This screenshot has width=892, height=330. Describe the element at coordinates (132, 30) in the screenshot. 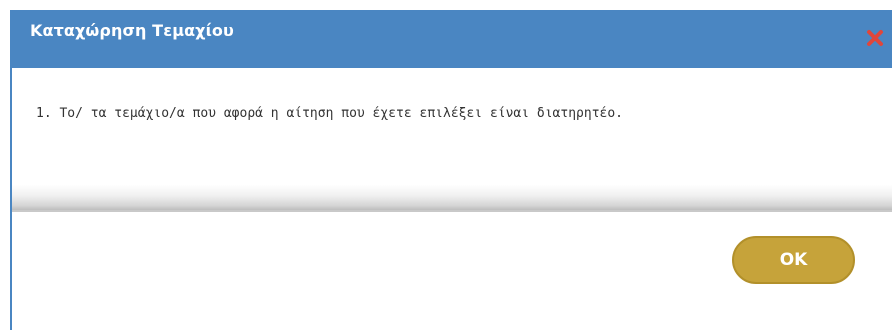

I see `dialog-title: Καταχώρηση Τεμαχίου` at that location.